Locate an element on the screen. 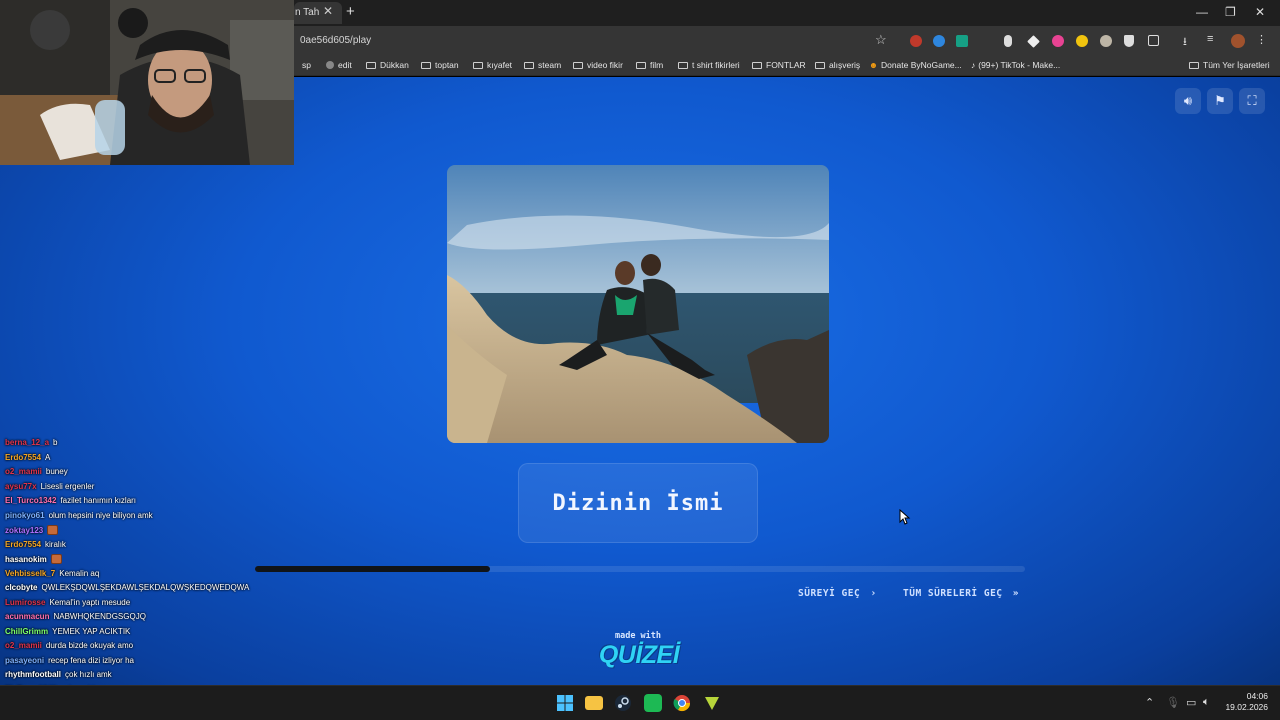  bookmark-folder: video fikir is located at coordinates (598, 65).